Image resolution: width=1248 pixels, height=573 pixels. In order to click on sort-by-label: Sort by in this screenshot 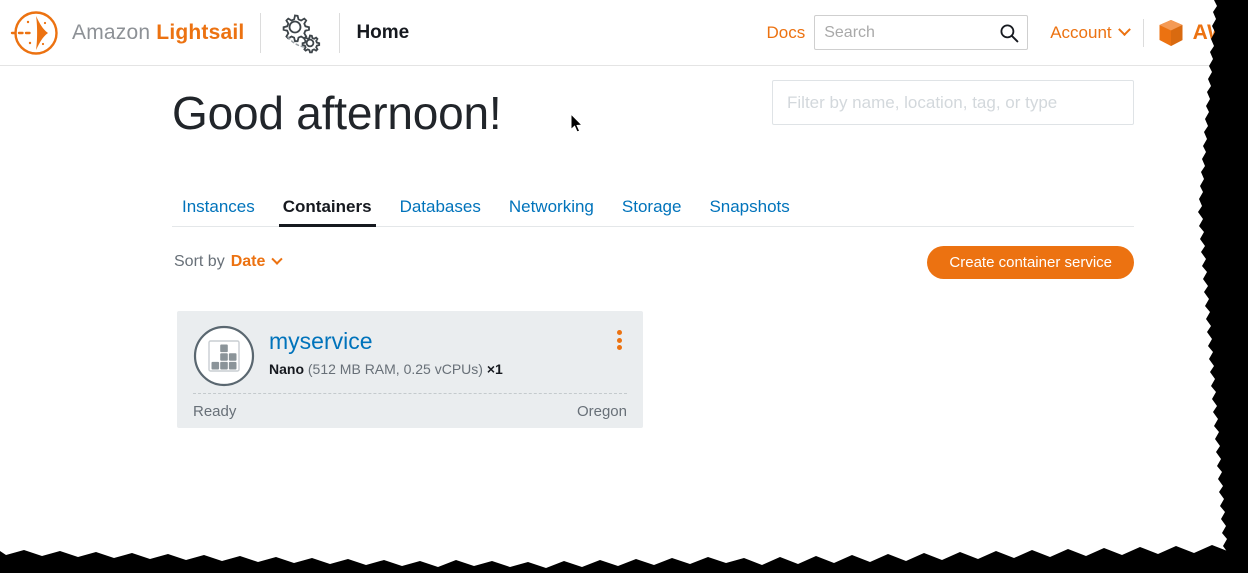, I will do `click(199, 261)`.